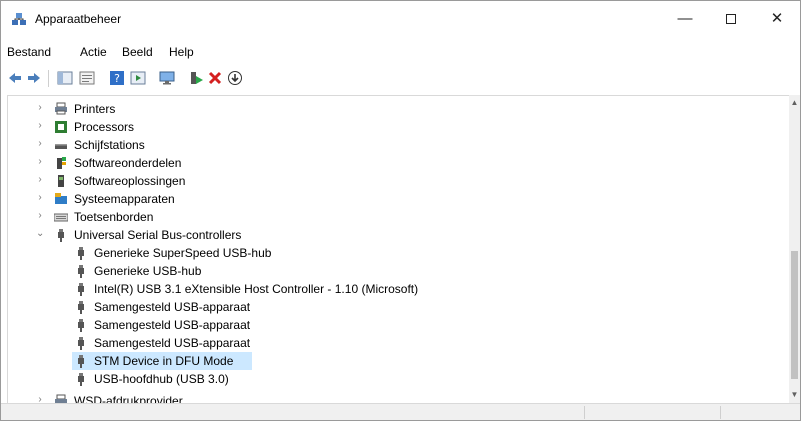  Describe the element at coordinates (148, 271) in the screenshot. I see `tree-label: Generieke USB-hub` at that location.